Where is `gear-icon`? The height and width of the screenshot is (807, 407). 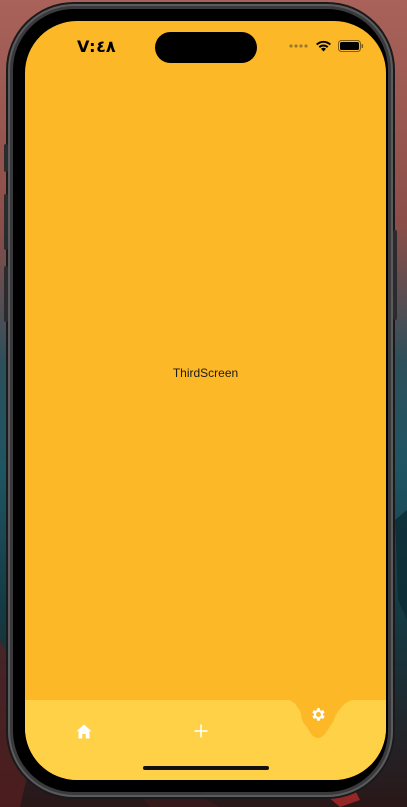
gear-icon is located at coordinates (318, 714).